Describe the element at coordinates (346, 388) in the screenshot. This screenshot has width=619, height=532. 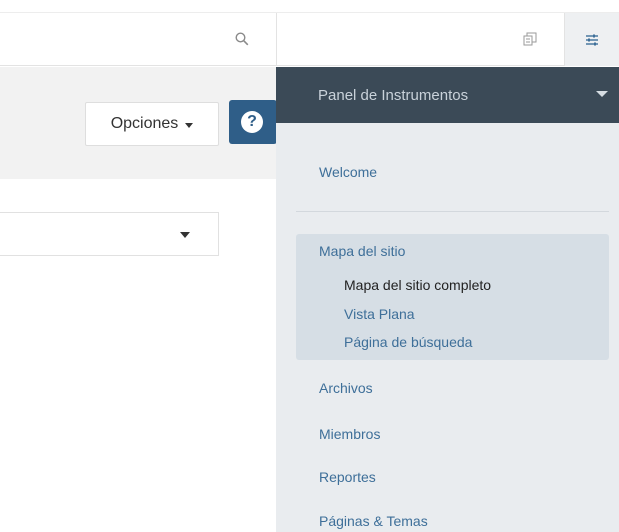
I see `nav-link-files: Archivos` at that location.